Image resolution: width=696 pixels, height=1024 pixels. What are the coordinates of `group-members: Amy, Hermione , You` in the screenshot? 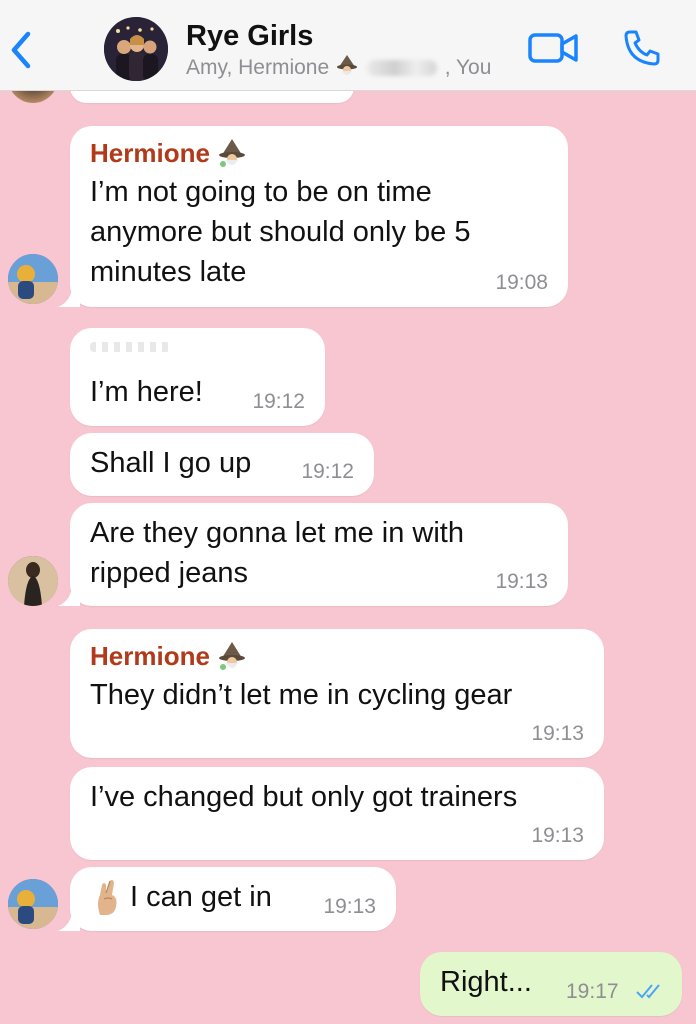 It's located at (338, 67).